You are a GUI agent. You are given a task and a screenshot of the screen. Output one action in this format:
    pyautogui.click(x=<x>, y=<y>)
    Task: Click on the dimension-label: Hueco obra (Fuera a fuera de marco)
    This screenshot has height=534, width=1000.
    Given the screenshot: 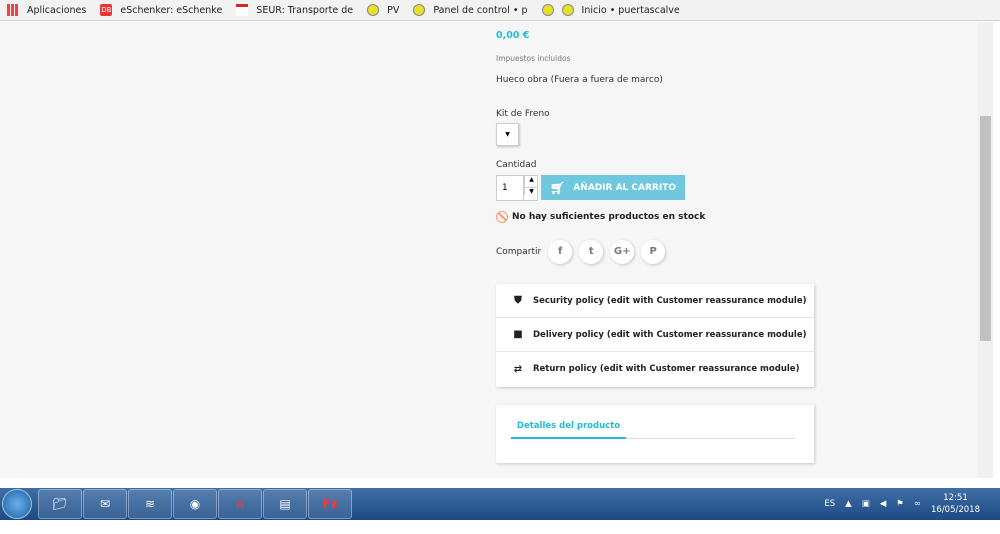 What is the action you would take?
    pyautogui.click(x=579, y=80)
    